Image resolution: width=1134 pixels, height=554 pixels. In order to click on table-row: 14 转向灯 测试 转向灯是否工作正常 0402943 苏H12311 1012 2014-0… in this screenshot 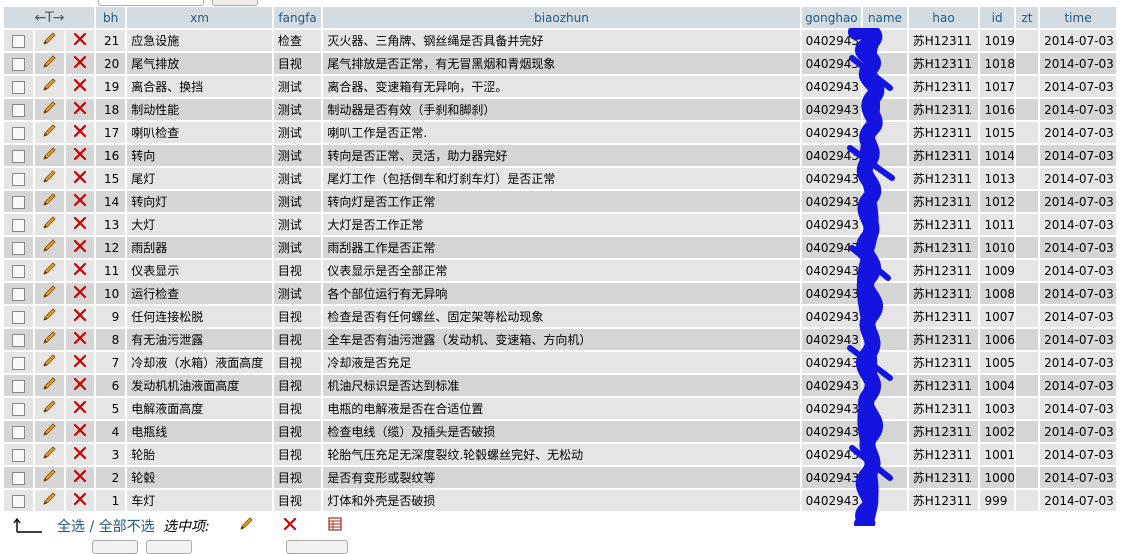, I will do `click(560, 202)`.